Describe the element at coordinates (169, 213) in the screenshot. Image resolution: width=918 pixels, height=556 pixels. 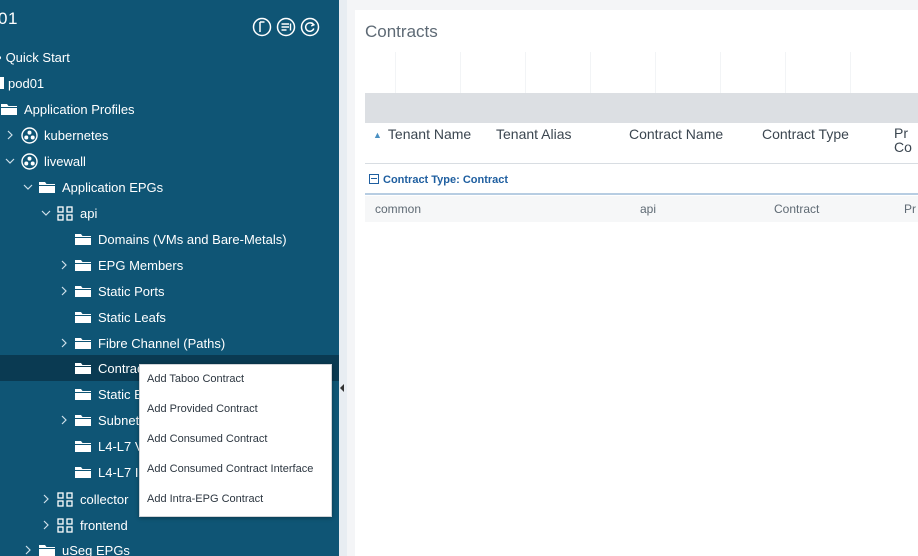
I see `tree-item-api: api` at that location.